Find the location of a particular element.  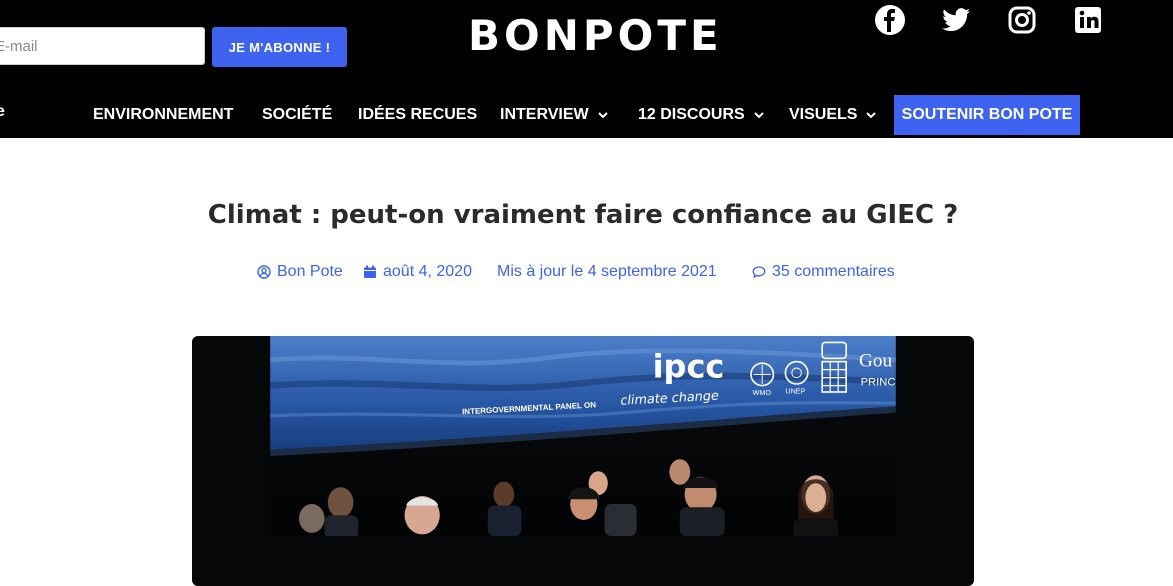

linkedin-icon is located at coordinates (1088, 20).